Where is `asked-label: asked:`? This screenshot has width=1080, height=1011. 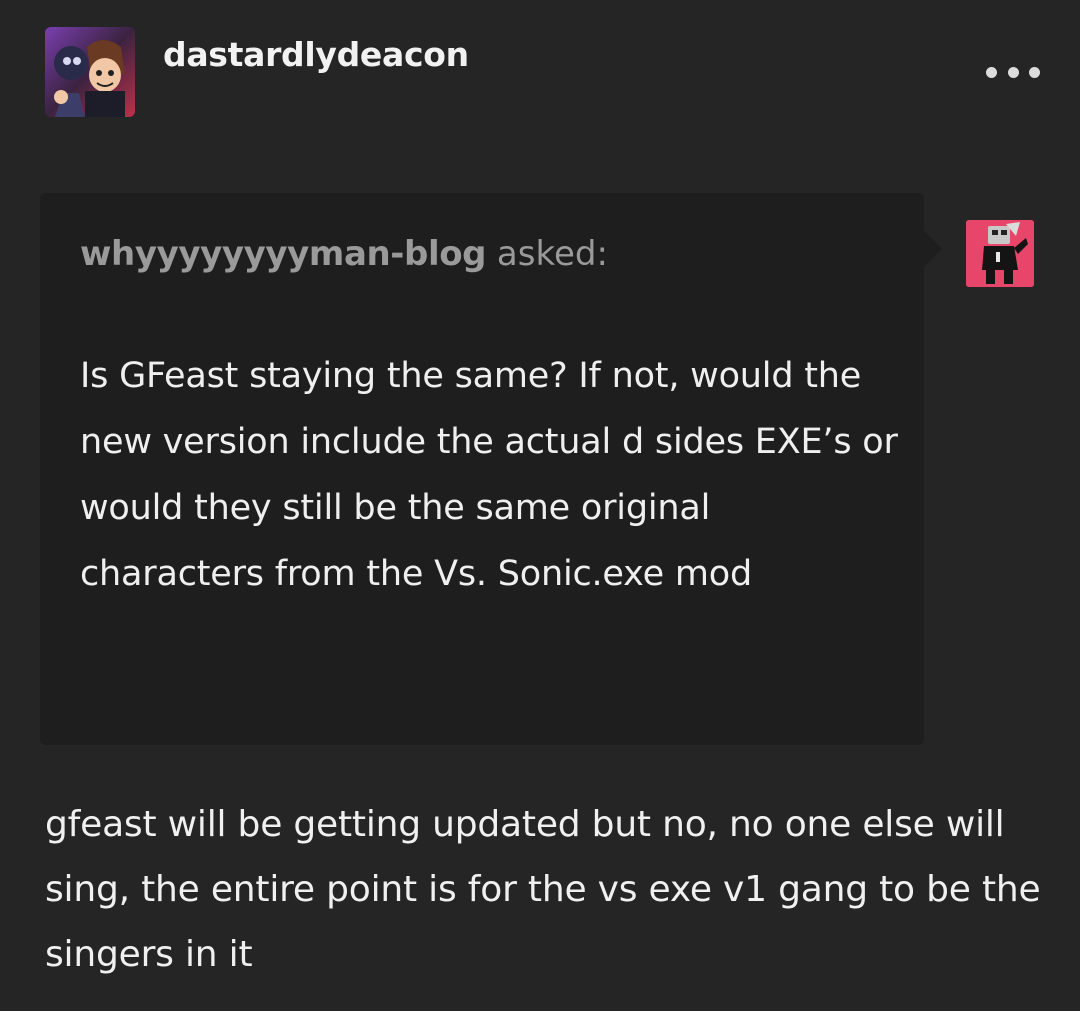 asked-label: asked: is located at coordinates (552, 254).